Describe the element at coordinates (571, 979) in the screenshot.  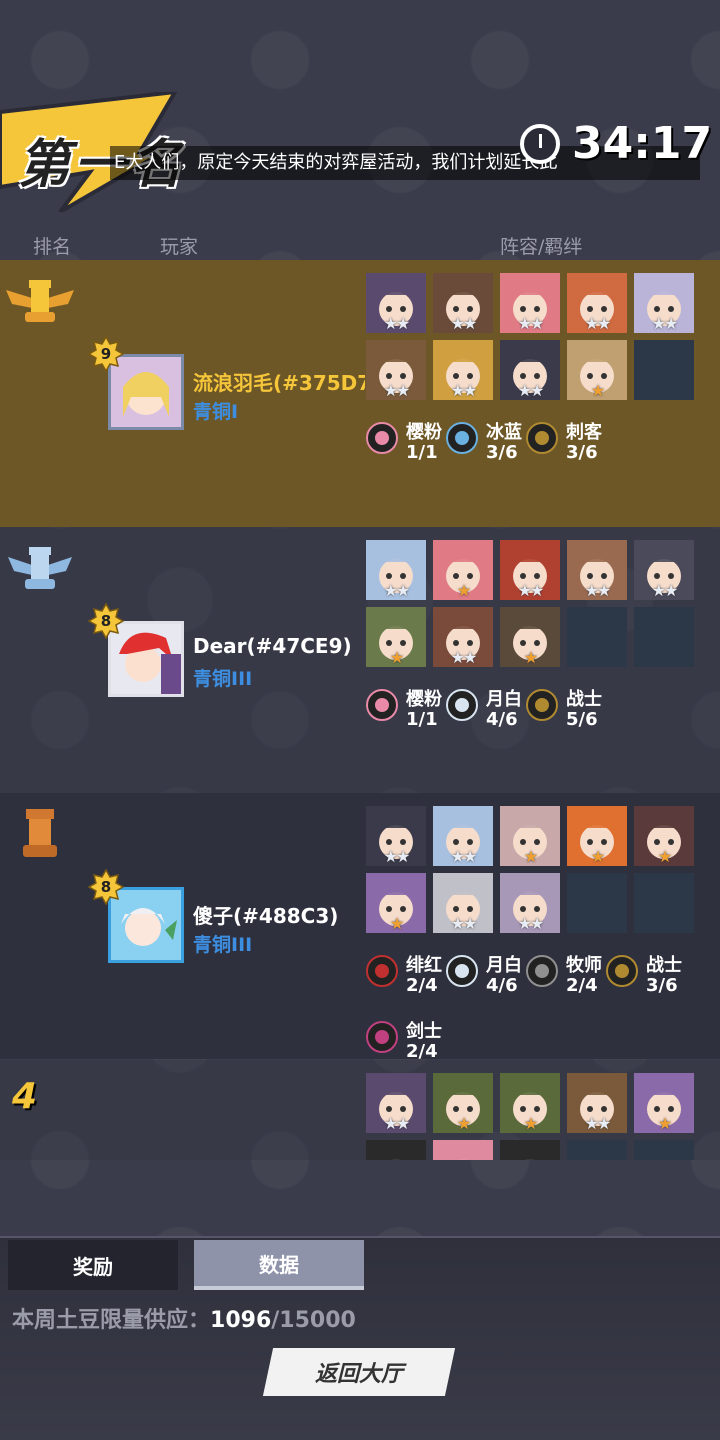
I see `synergy-item: 牧师 2/4` at that location.